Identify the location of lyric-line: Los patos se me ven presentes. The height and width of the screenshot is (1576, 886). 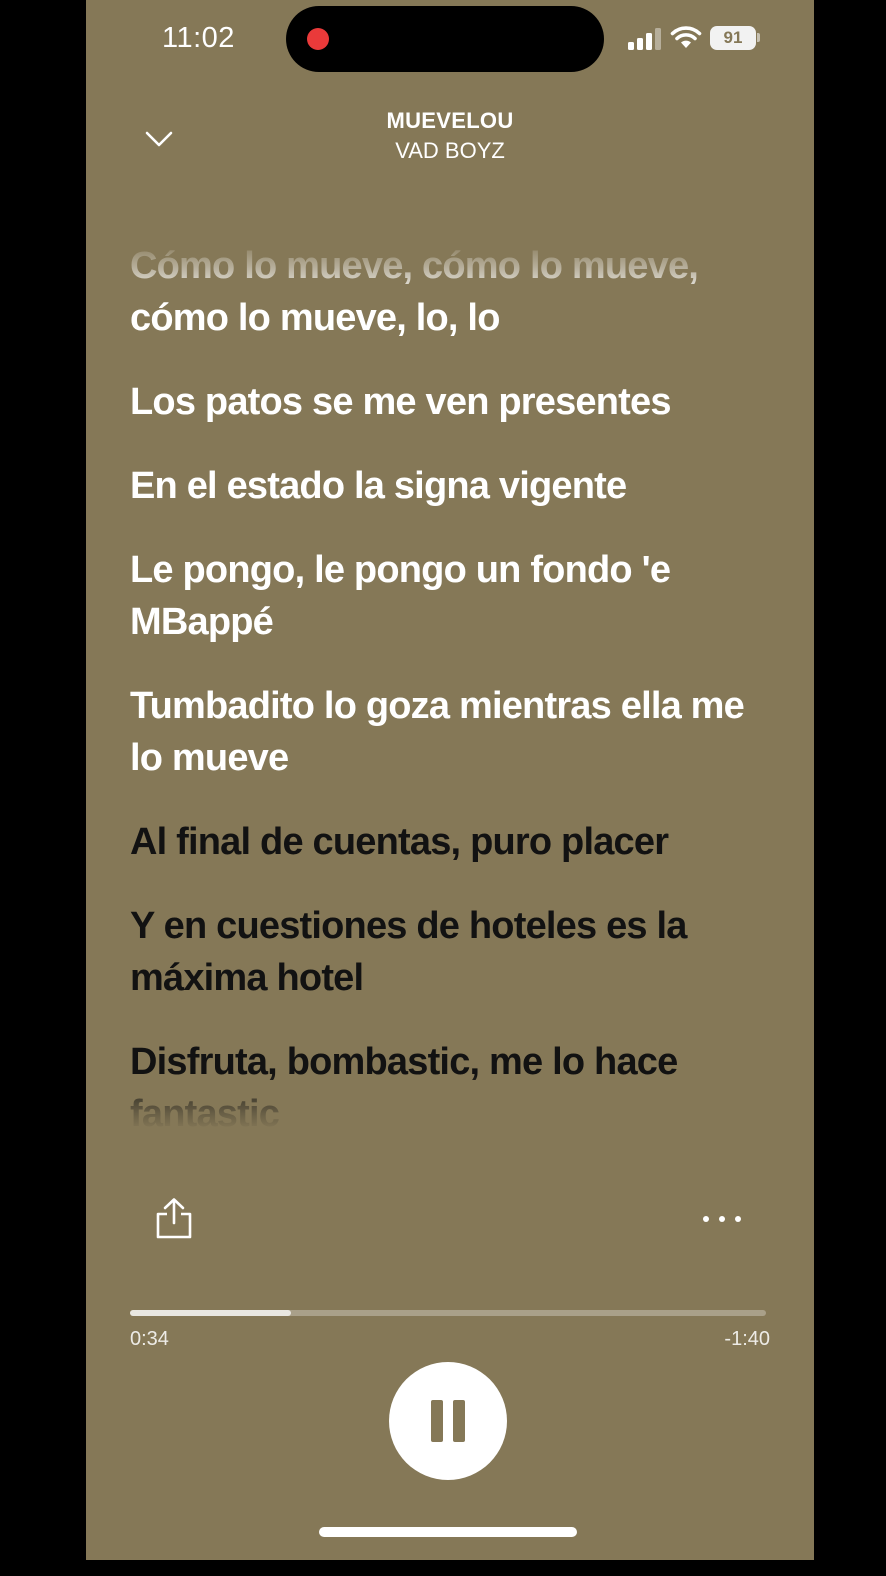
(450, 402).